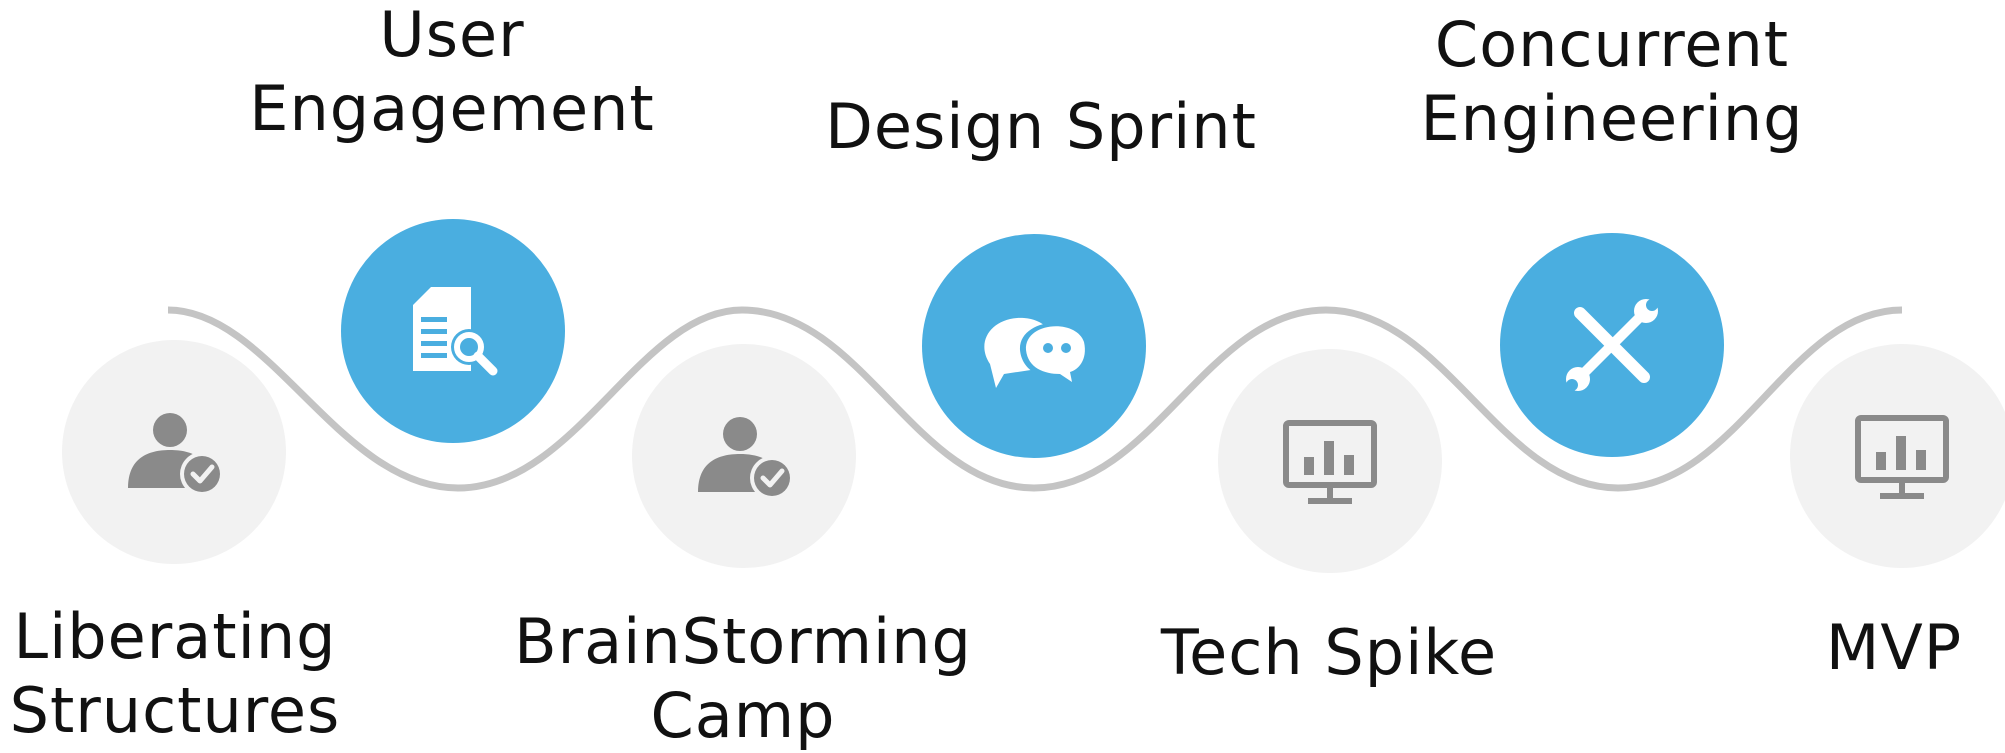 The width and height of the screenshot is (2005, 753). Describe the element at coordinates (1612, 81) in the screenshot. I see `step-label-concurrent-engineering: Concurrent Engineering` at that location.